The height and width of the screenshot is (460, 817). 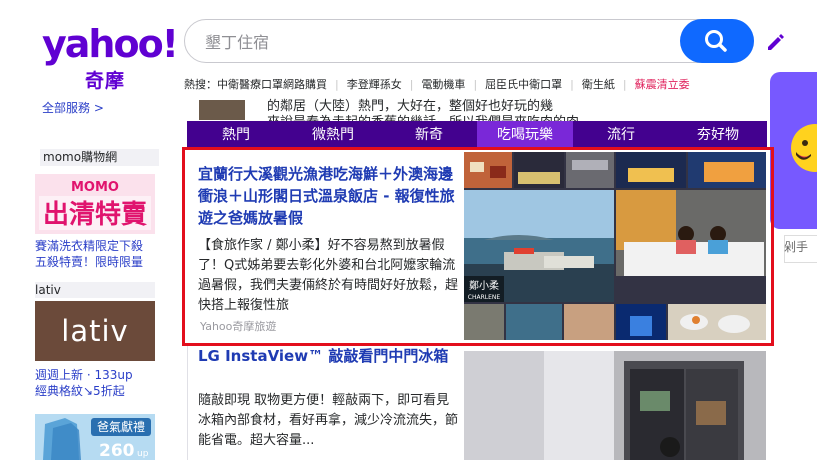 I want to click on pencil-icon, so click(x=776, y=42).